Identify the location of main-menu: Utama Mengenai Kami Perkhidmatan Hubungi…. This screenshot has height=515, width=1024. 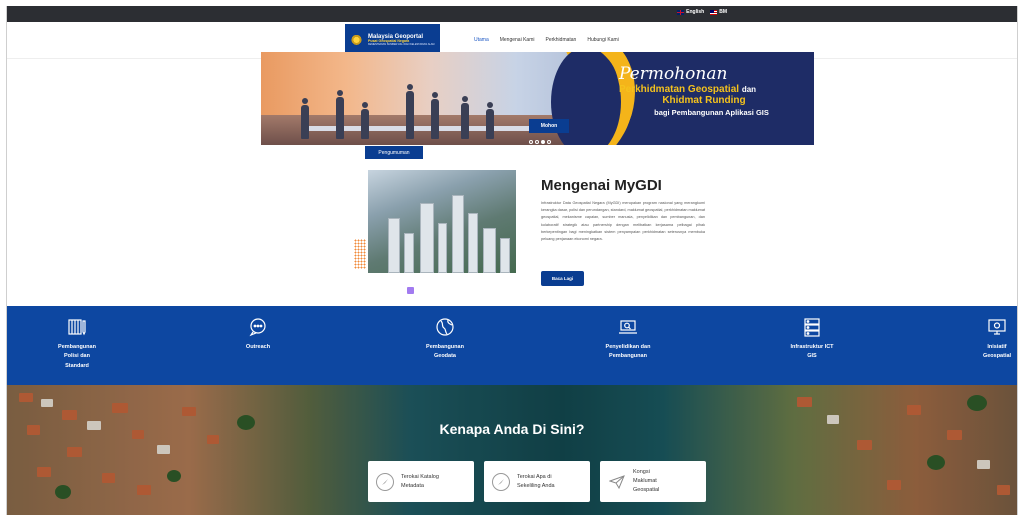
(546, 40).